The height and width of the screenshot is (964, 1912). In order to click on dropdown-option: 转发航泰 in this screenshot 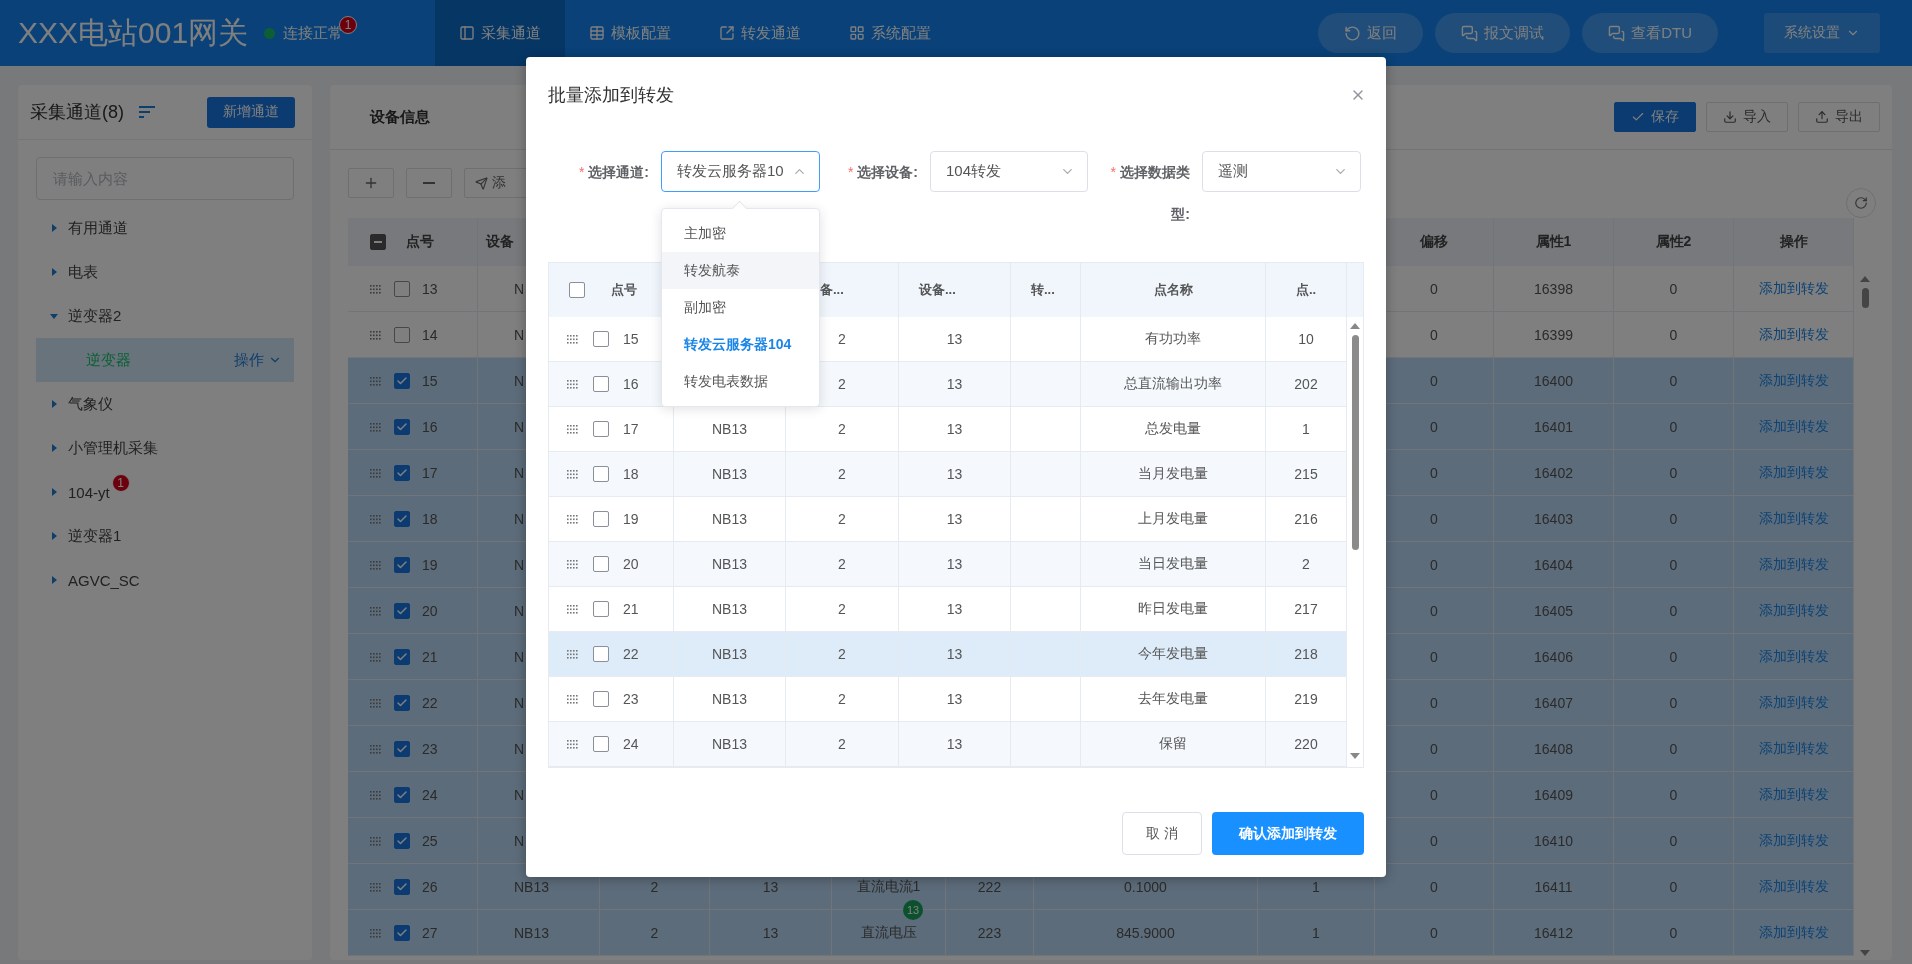, I will do `click(740, 270)`.